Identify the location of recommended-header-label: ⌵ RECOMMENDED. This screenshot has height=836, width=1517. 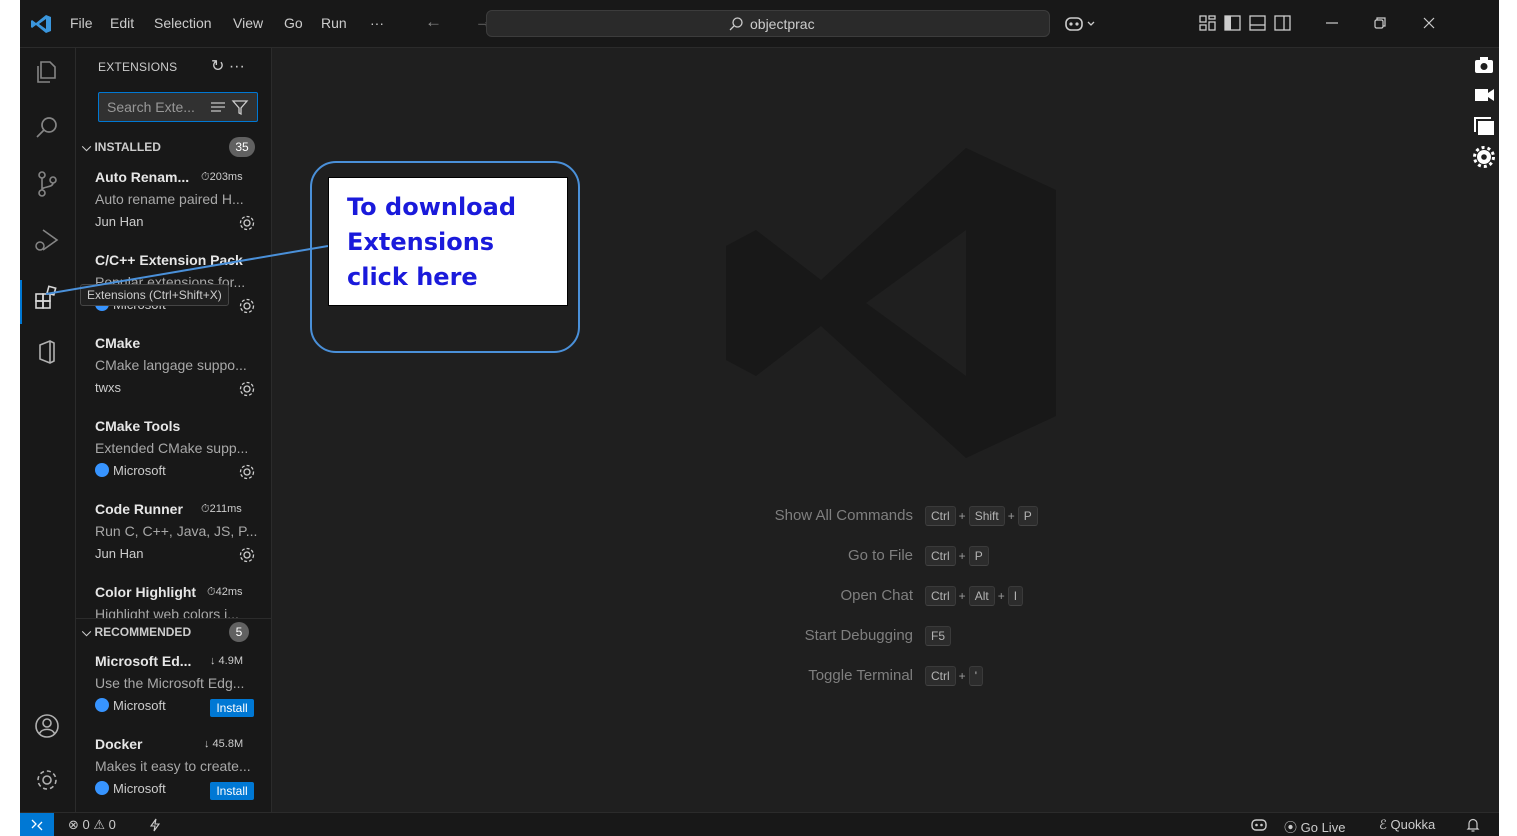
(137, 632).